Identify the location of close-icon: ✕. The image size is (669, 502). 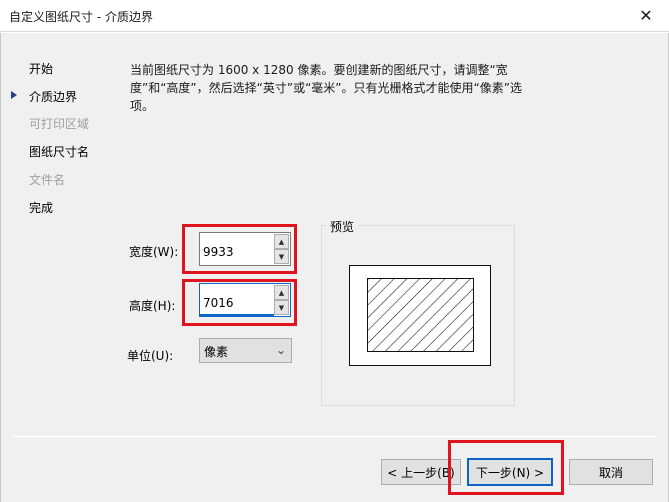
(646, 15).